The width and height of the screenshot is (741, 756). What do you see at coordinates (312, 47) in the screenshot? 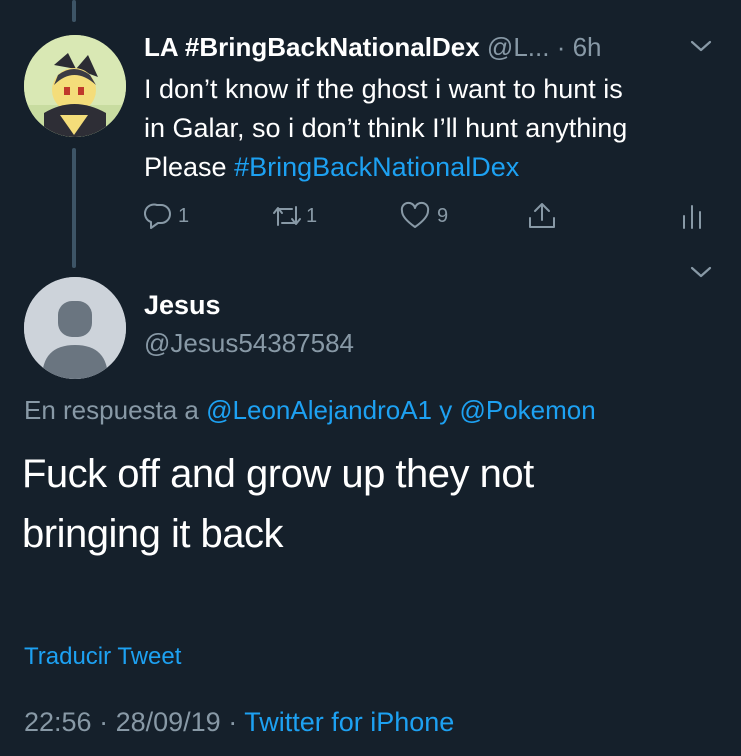
I see `parent-display-name: LA #BringBackNationalDex` at bounding box center [312, 47].